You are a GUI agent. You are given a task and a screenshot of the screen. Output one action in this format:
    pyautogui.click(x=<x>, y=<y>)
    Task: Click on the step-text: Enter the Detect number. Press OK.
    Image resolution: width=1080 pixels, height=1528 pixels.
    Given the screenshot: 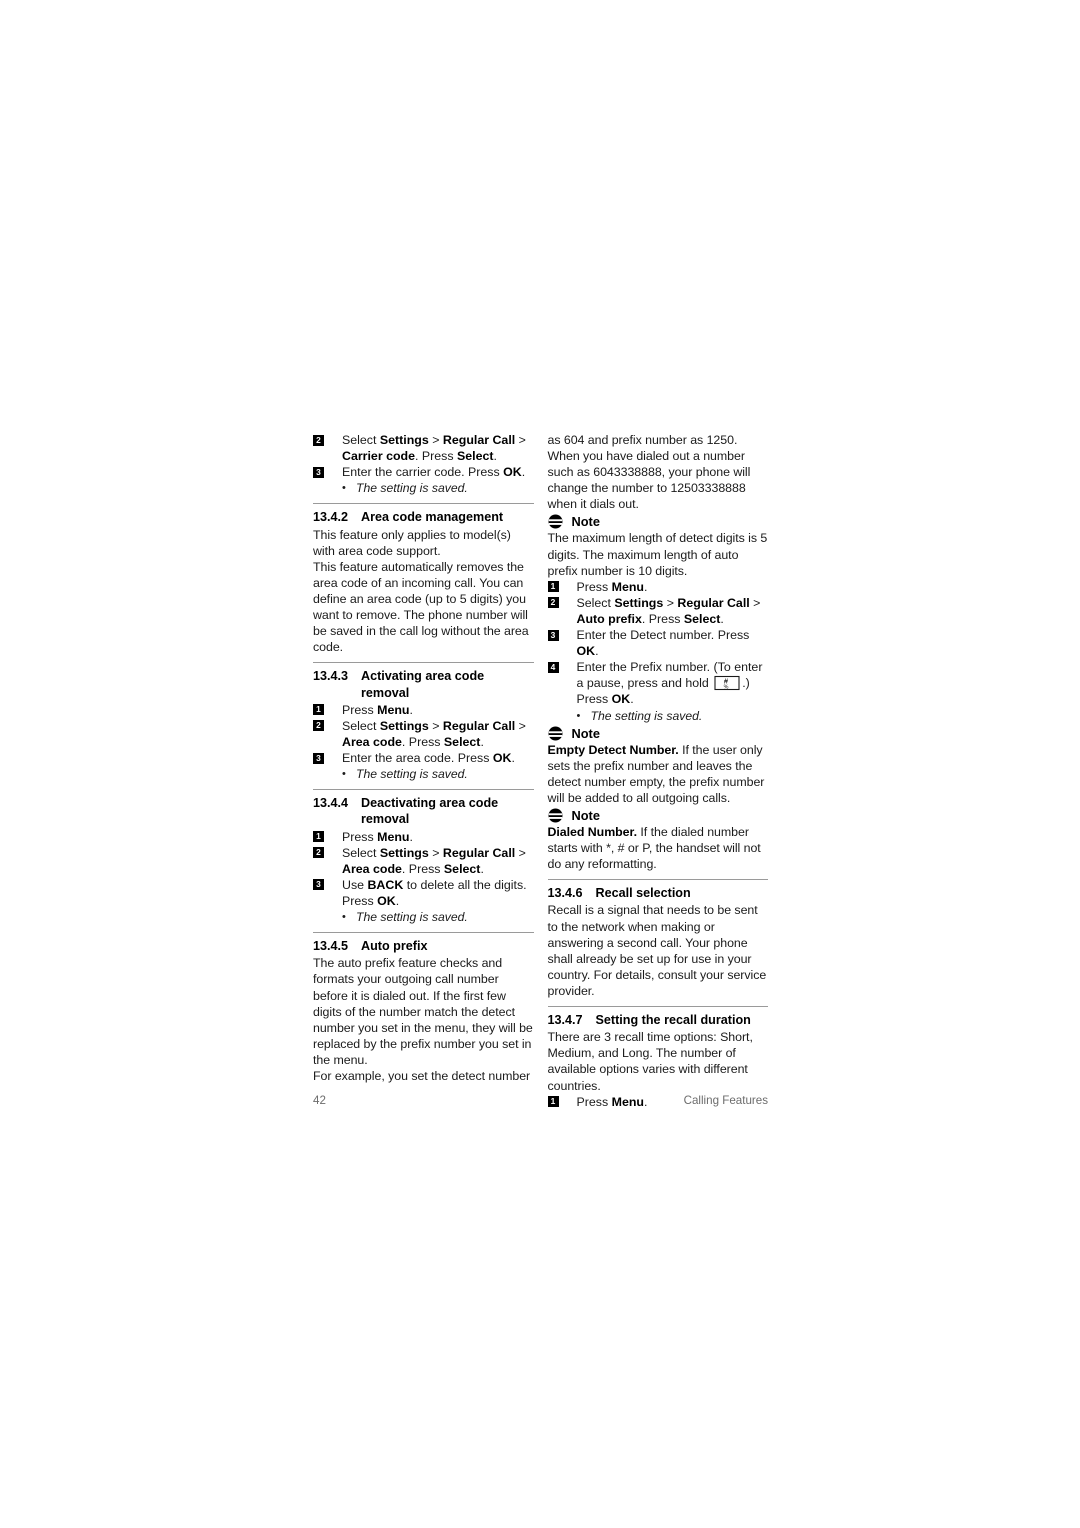 What is the action you would take?
    pyautogui.click(x=663, y=643)
    